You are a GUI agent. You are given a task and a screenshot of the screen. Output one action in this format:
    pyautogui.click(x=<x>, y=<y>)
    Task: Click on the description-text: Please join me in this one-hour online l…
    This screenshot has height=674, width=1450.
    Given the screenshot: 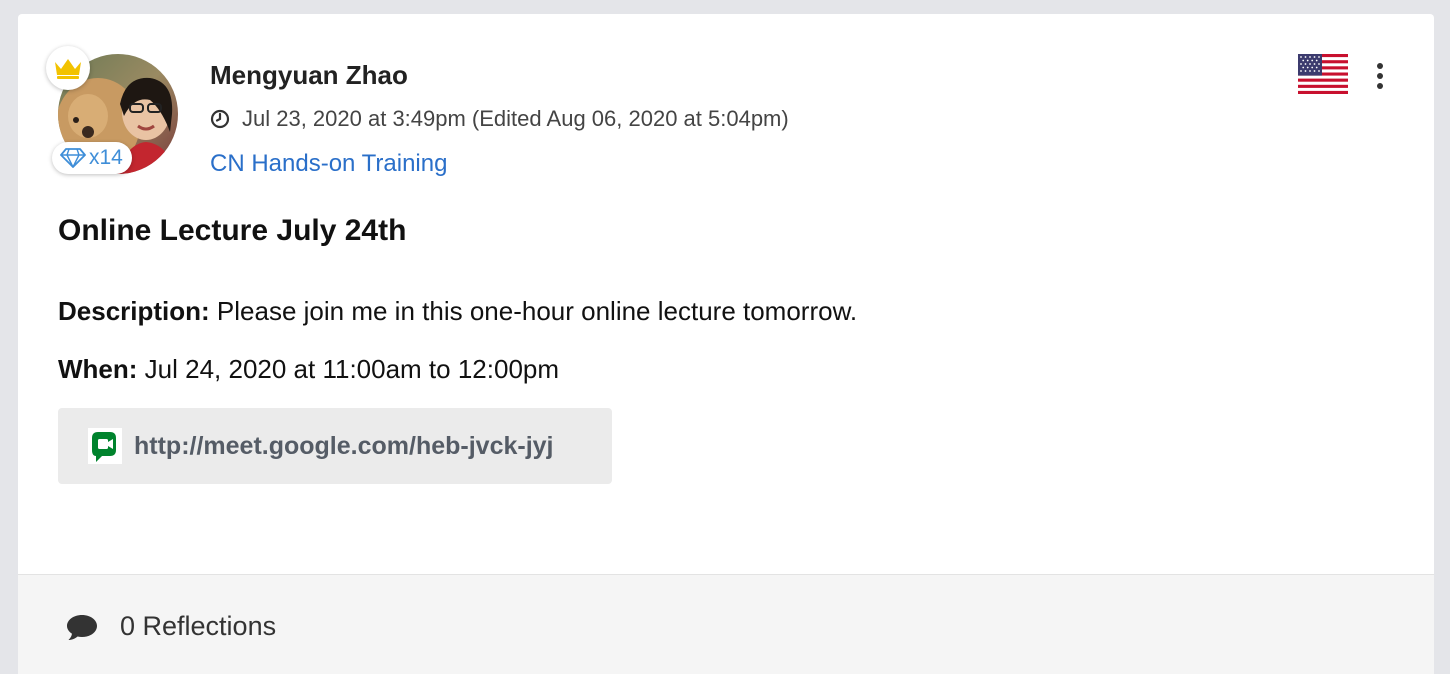 What is the action you would take?
    pyautogui.click(x=537, y=311)
    